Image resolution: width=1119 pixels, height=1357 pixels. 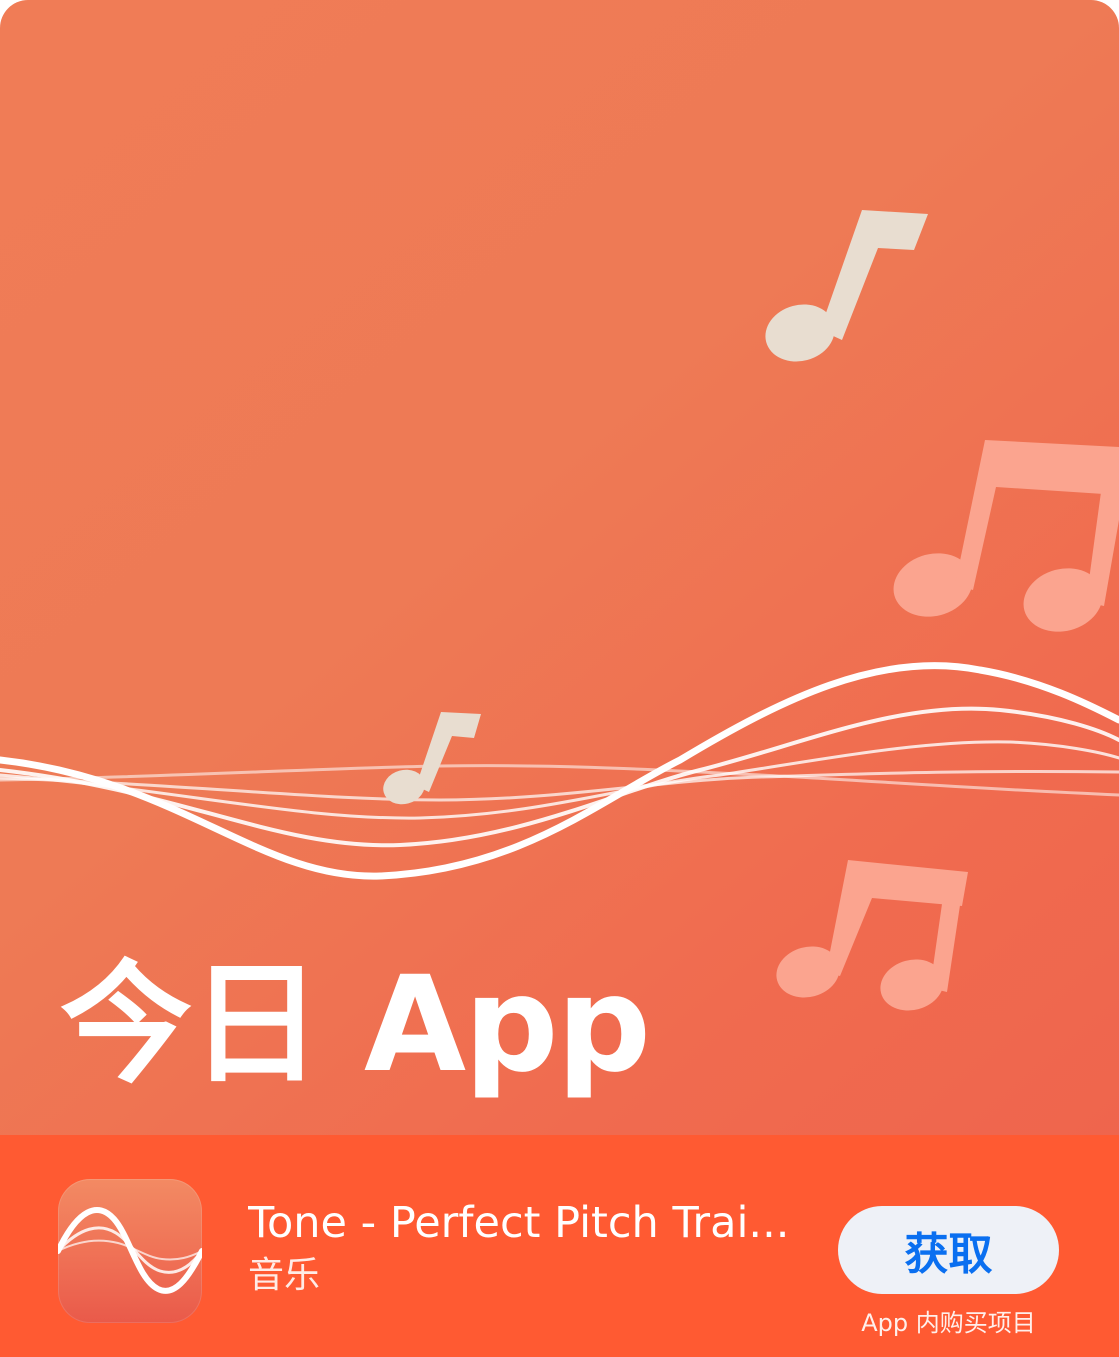 I want to click on sine-wave-glyph, so click(x=130, y=1250).